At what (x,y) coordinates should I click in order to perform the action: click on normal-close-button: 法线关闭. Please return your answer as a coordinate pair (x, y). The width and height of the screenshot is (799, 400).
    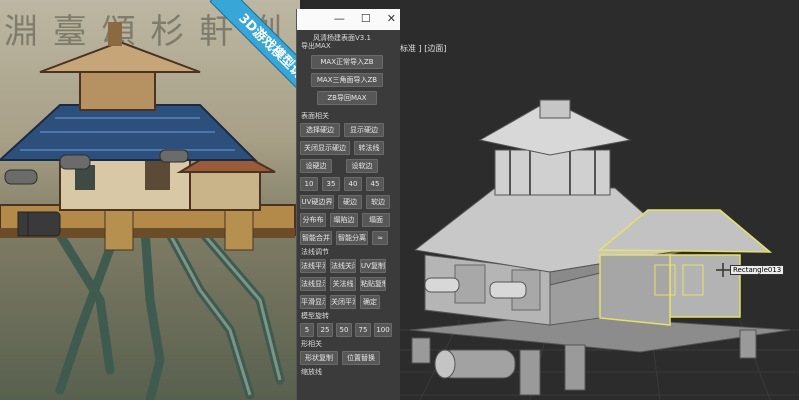
    Looking at the image, I should click on (343, 266).